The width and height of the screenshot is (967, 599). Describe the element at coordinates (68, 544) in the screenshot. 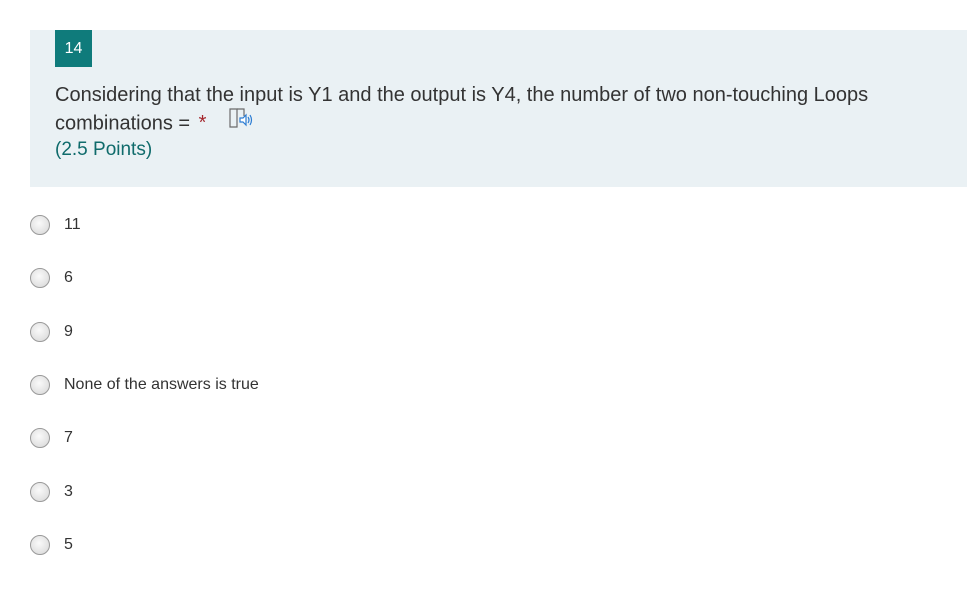

I see `choice-label: 5` at that location.